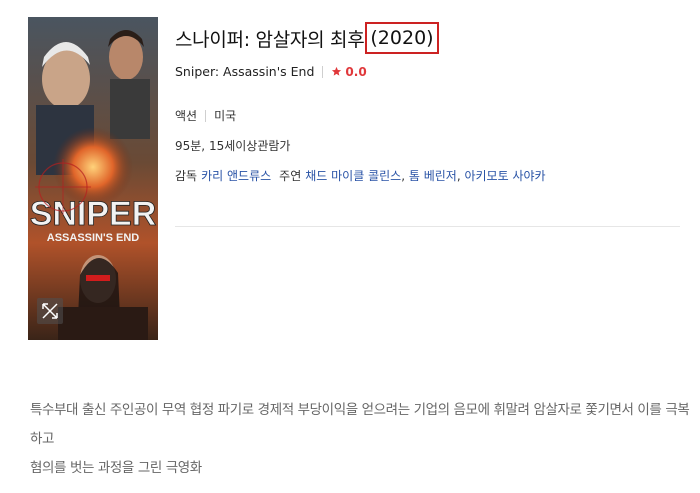 The height and width of the screenshot is (493, 700). Describe the element at coordinates (245, 71) in the screenshot. I see `english-title: Sniper: Assassin's End` at that location.